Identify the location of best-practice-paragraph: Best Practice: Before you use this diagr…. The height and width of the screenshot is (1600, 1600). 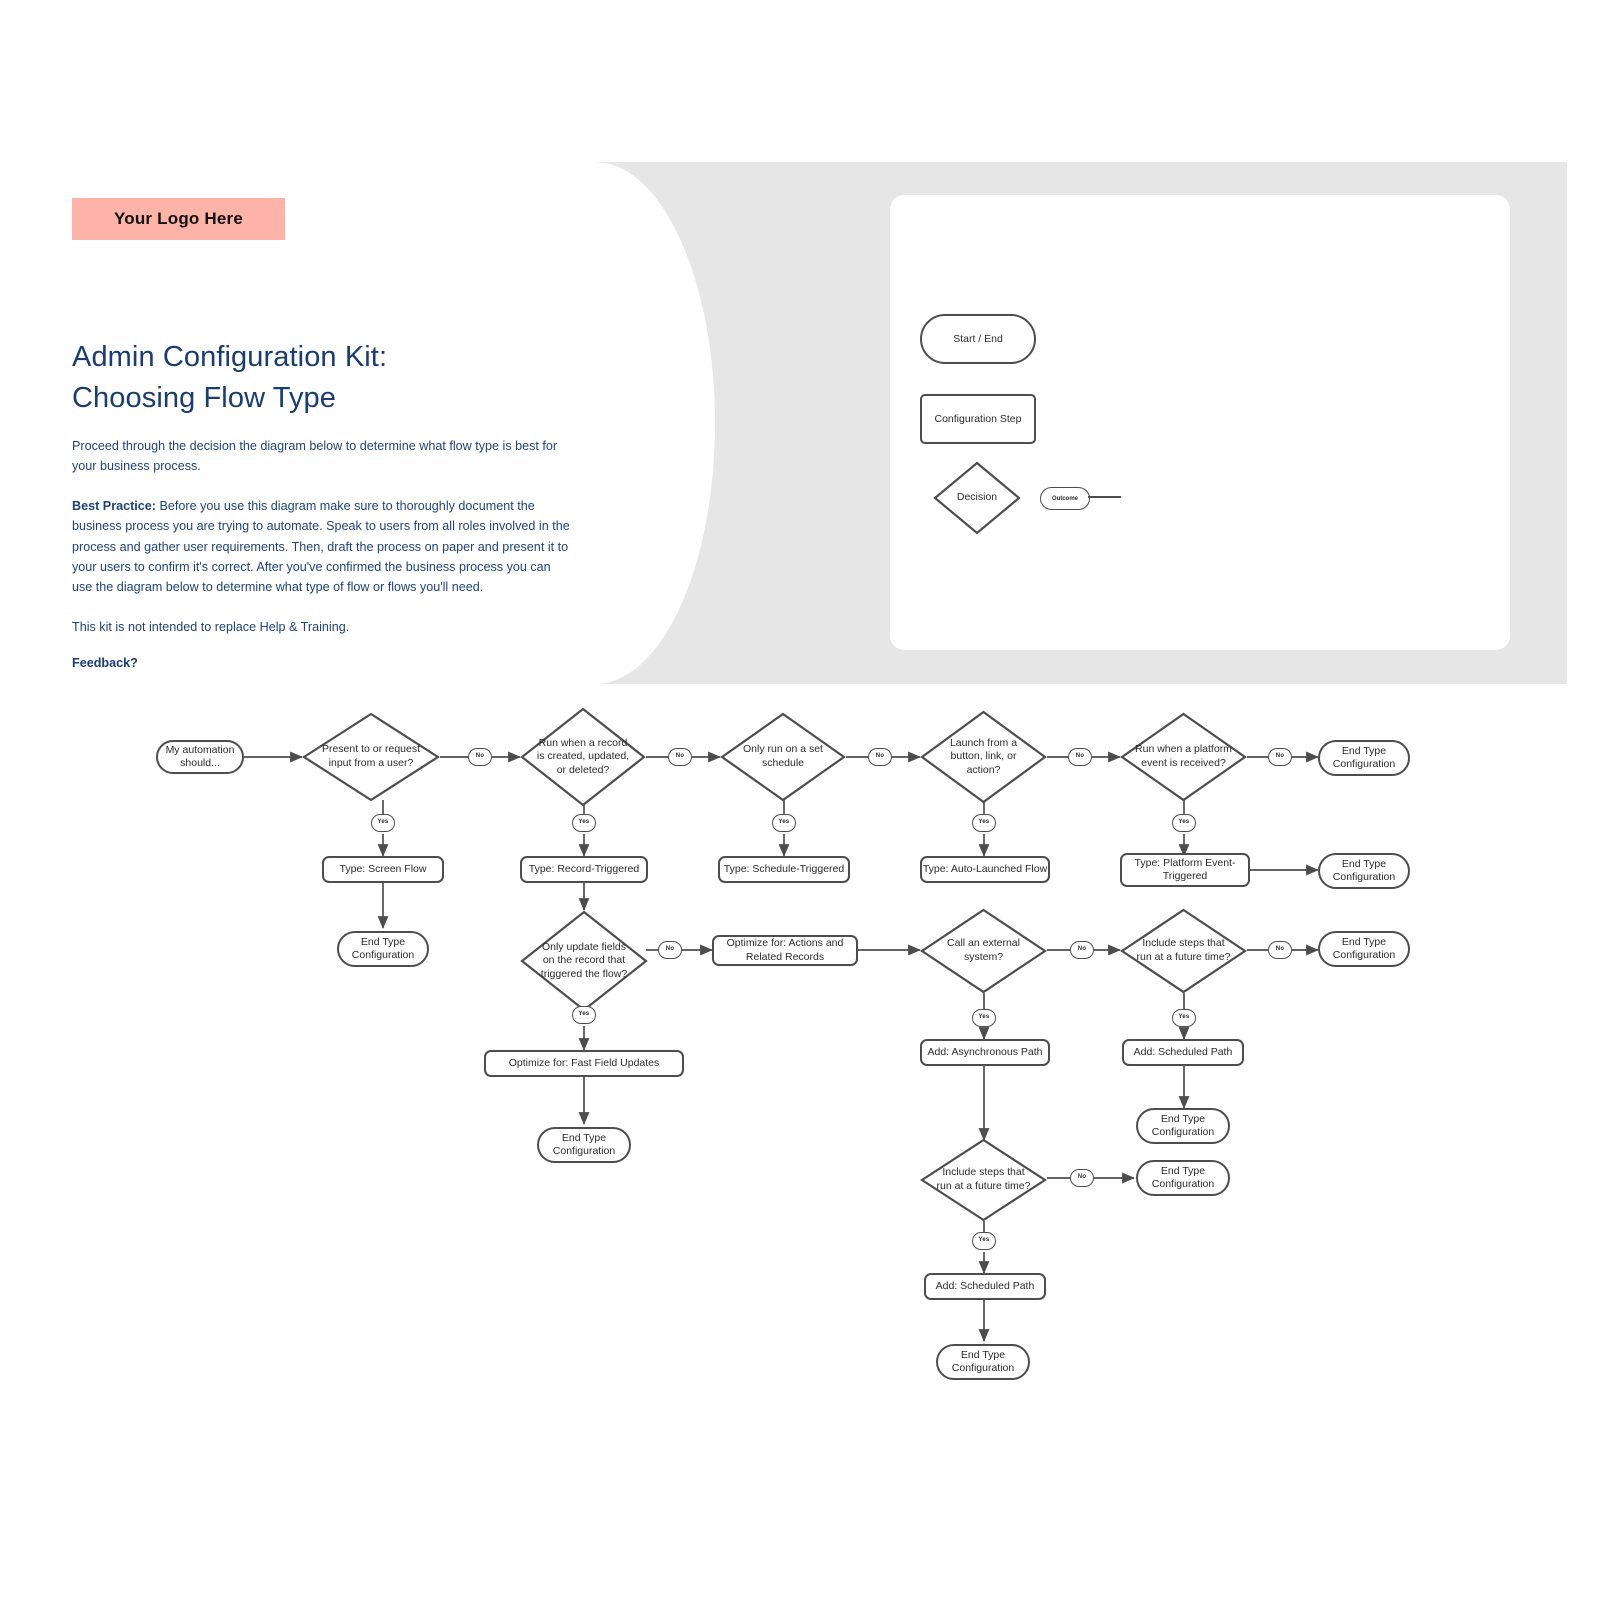
(322, 547).